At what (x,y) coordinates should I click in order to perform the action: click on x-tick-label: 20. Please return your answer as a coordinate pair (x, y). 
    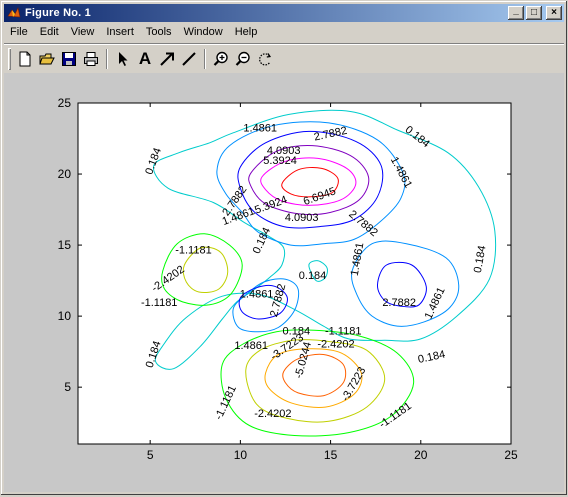
    Looking at the image, I should click on (421, 455).